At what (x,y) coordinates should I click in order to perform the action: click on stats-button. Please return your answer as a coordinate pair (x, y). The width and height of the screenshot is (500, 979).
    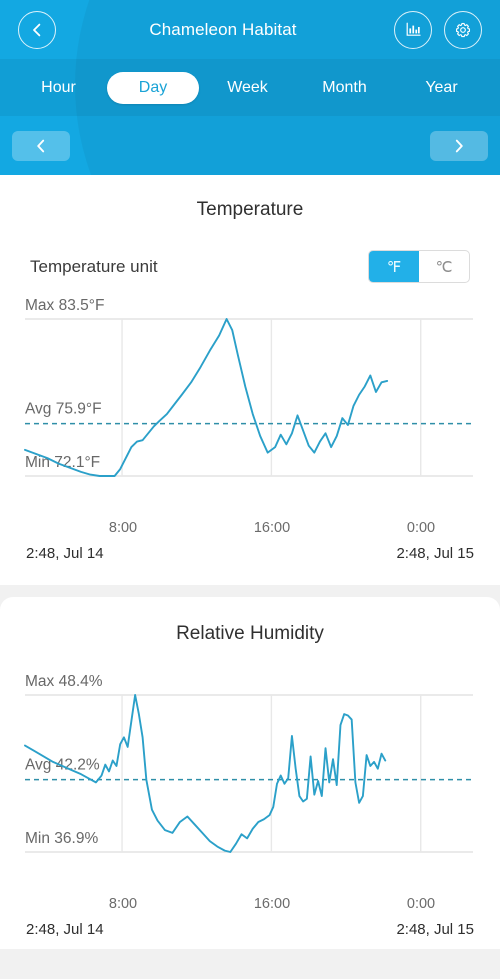
    Looking at the image, I should click on (413, 29).